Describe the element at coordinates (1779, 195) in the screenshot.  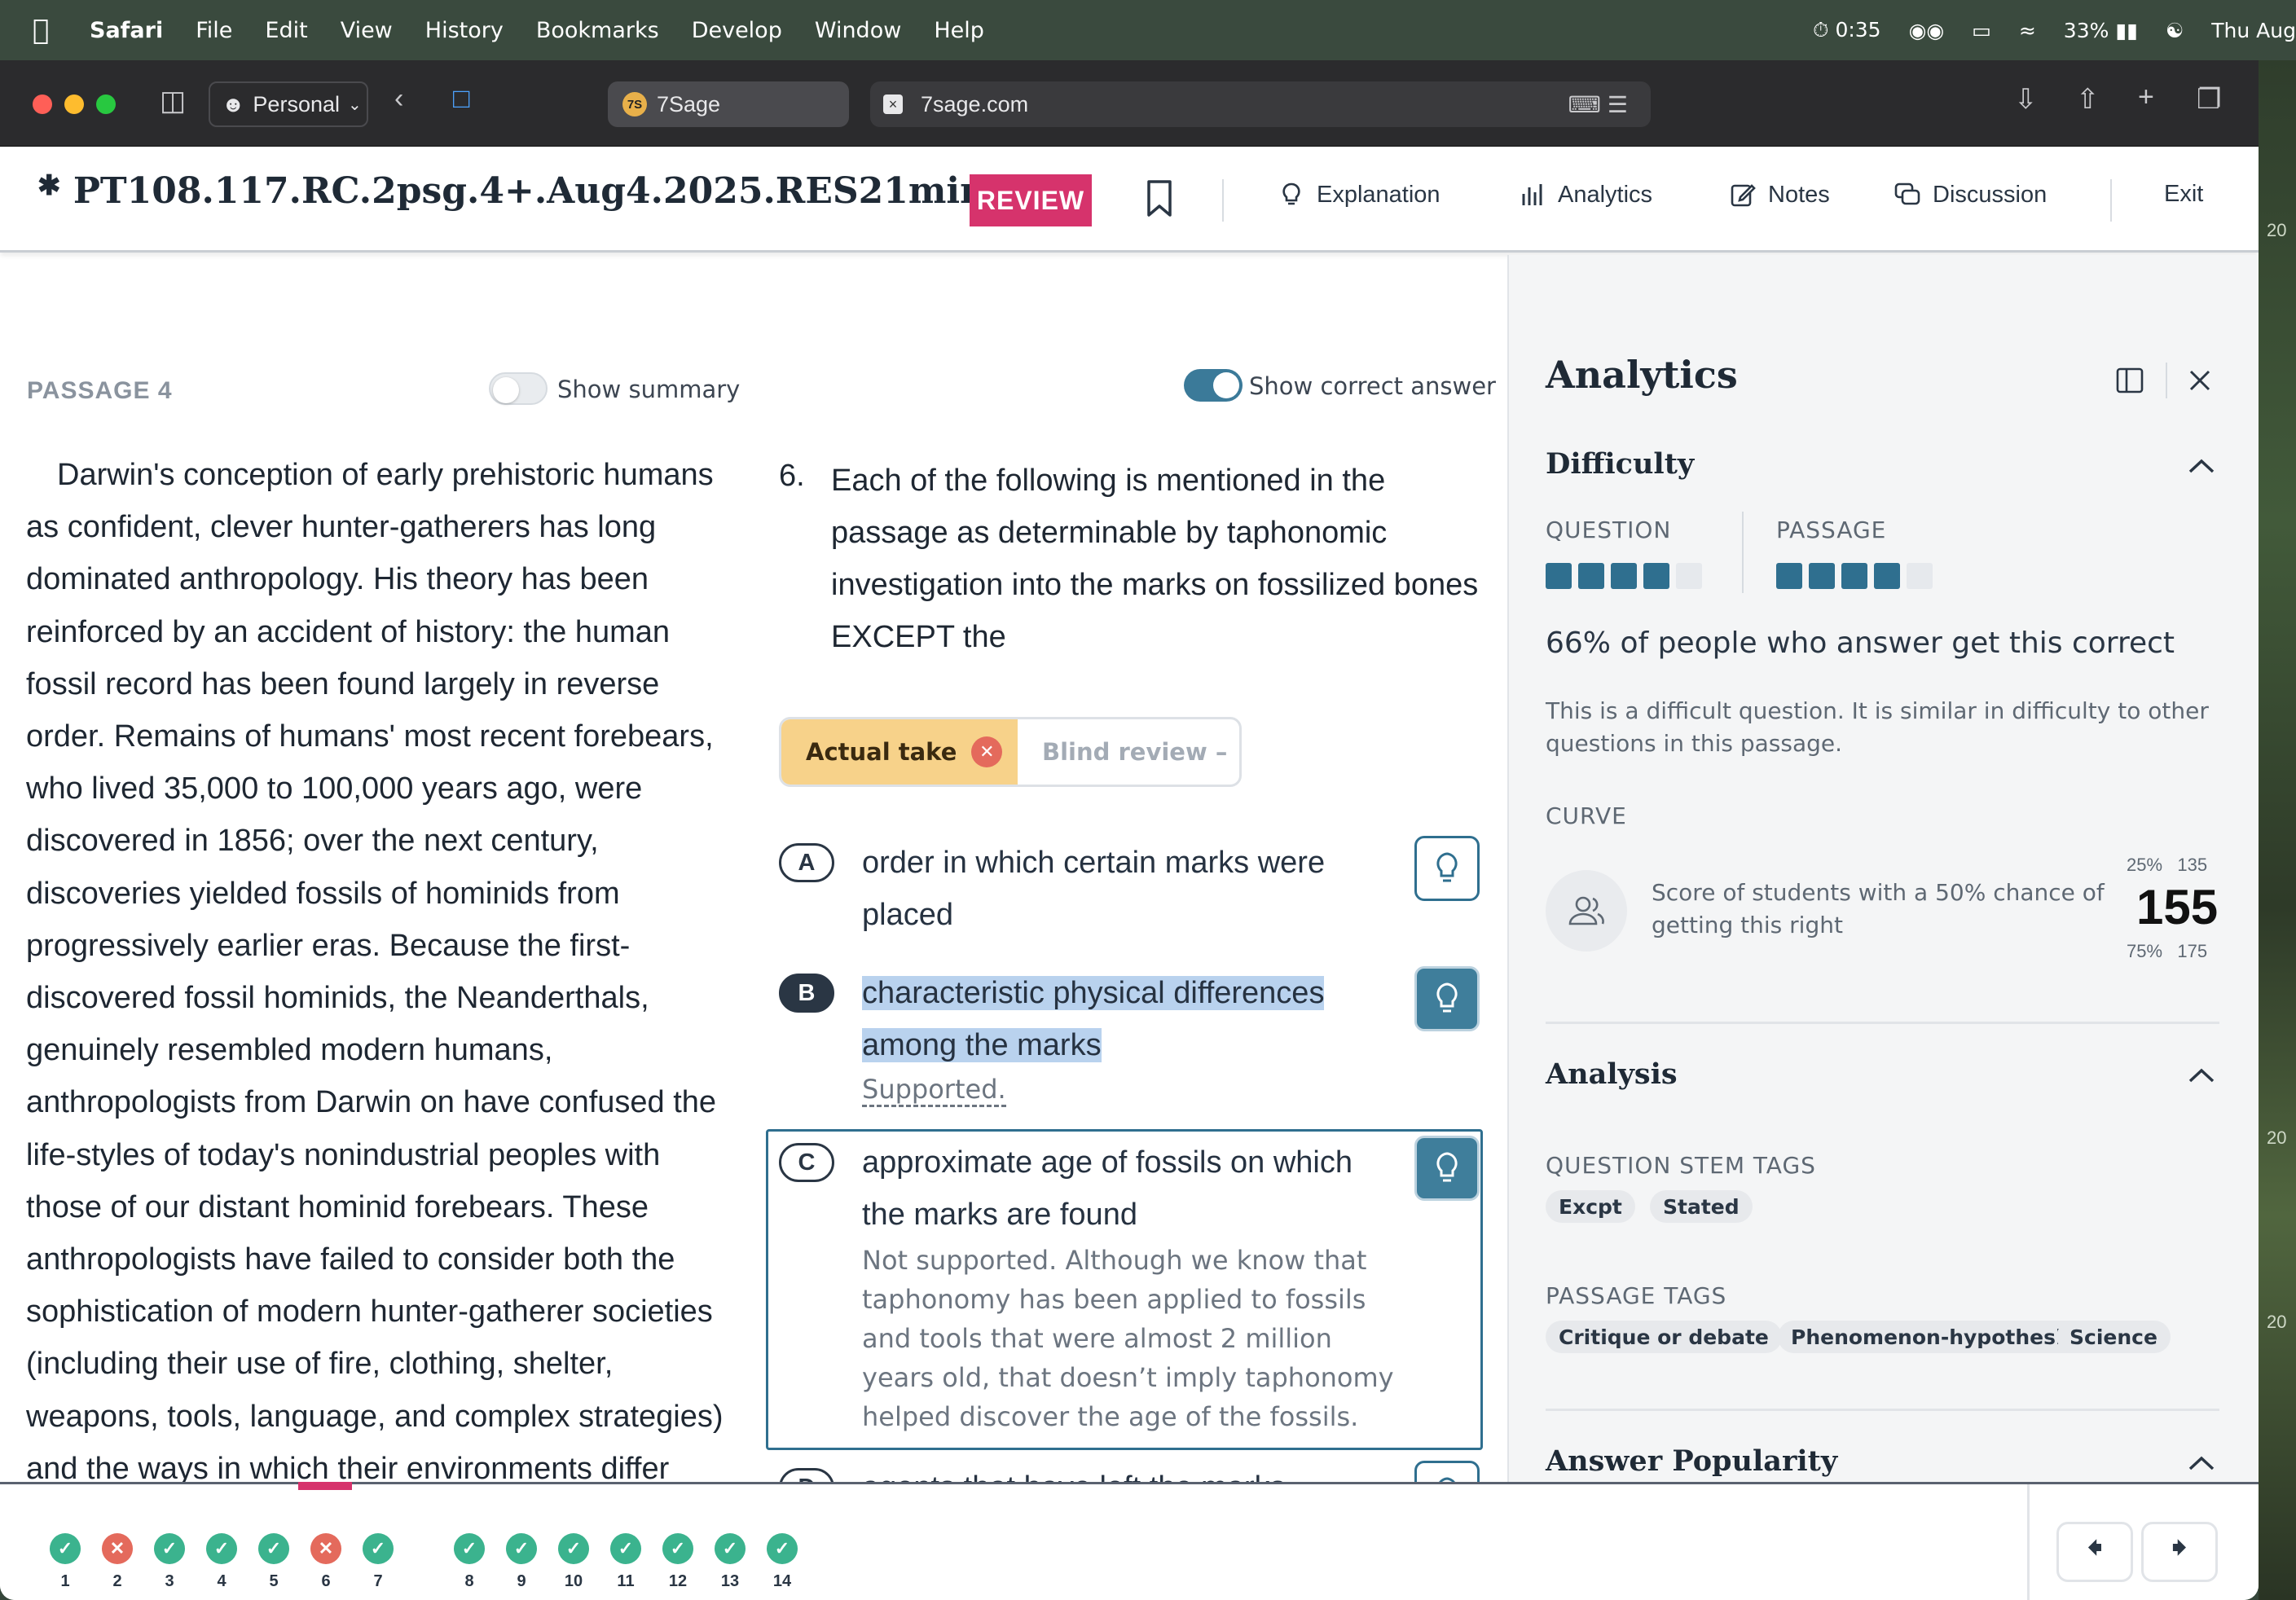
I see `nav-notes: Notes` at that location.